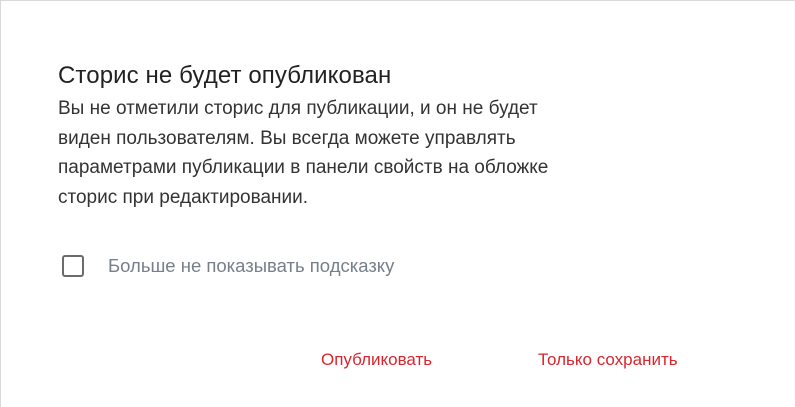 The height and width of the screenshot is (407, 795). I want to click on dialog-message-line: сторис при редактировании., so click(183, 197).